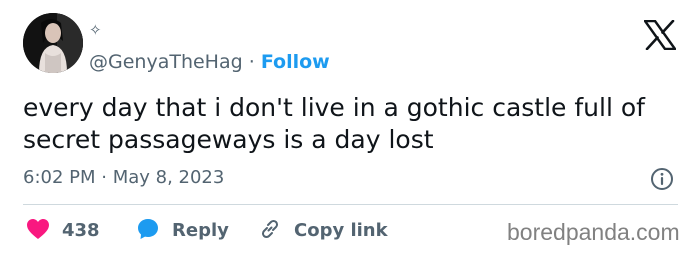 This screenshot has height=257, width=700. Describe the element at coordinates (350, 204) in the screenshot. I see `divider` at that location.